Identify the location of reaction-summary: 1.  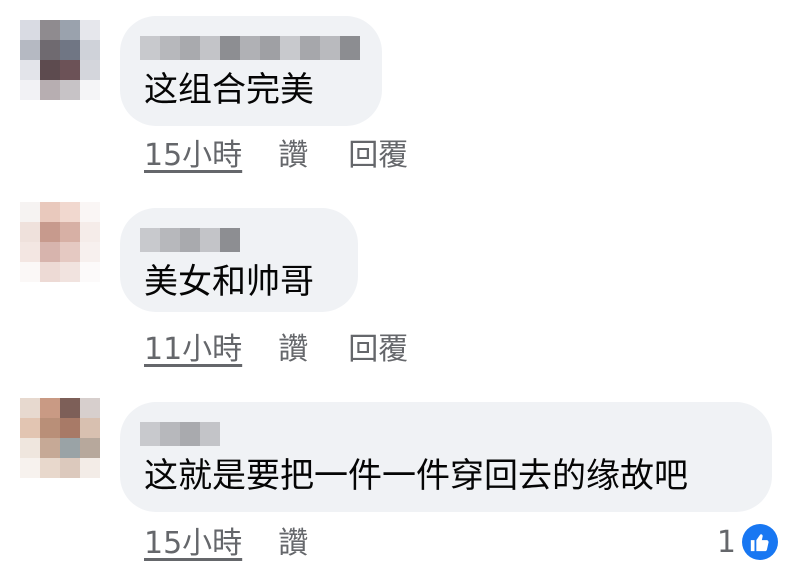
(747, 542).